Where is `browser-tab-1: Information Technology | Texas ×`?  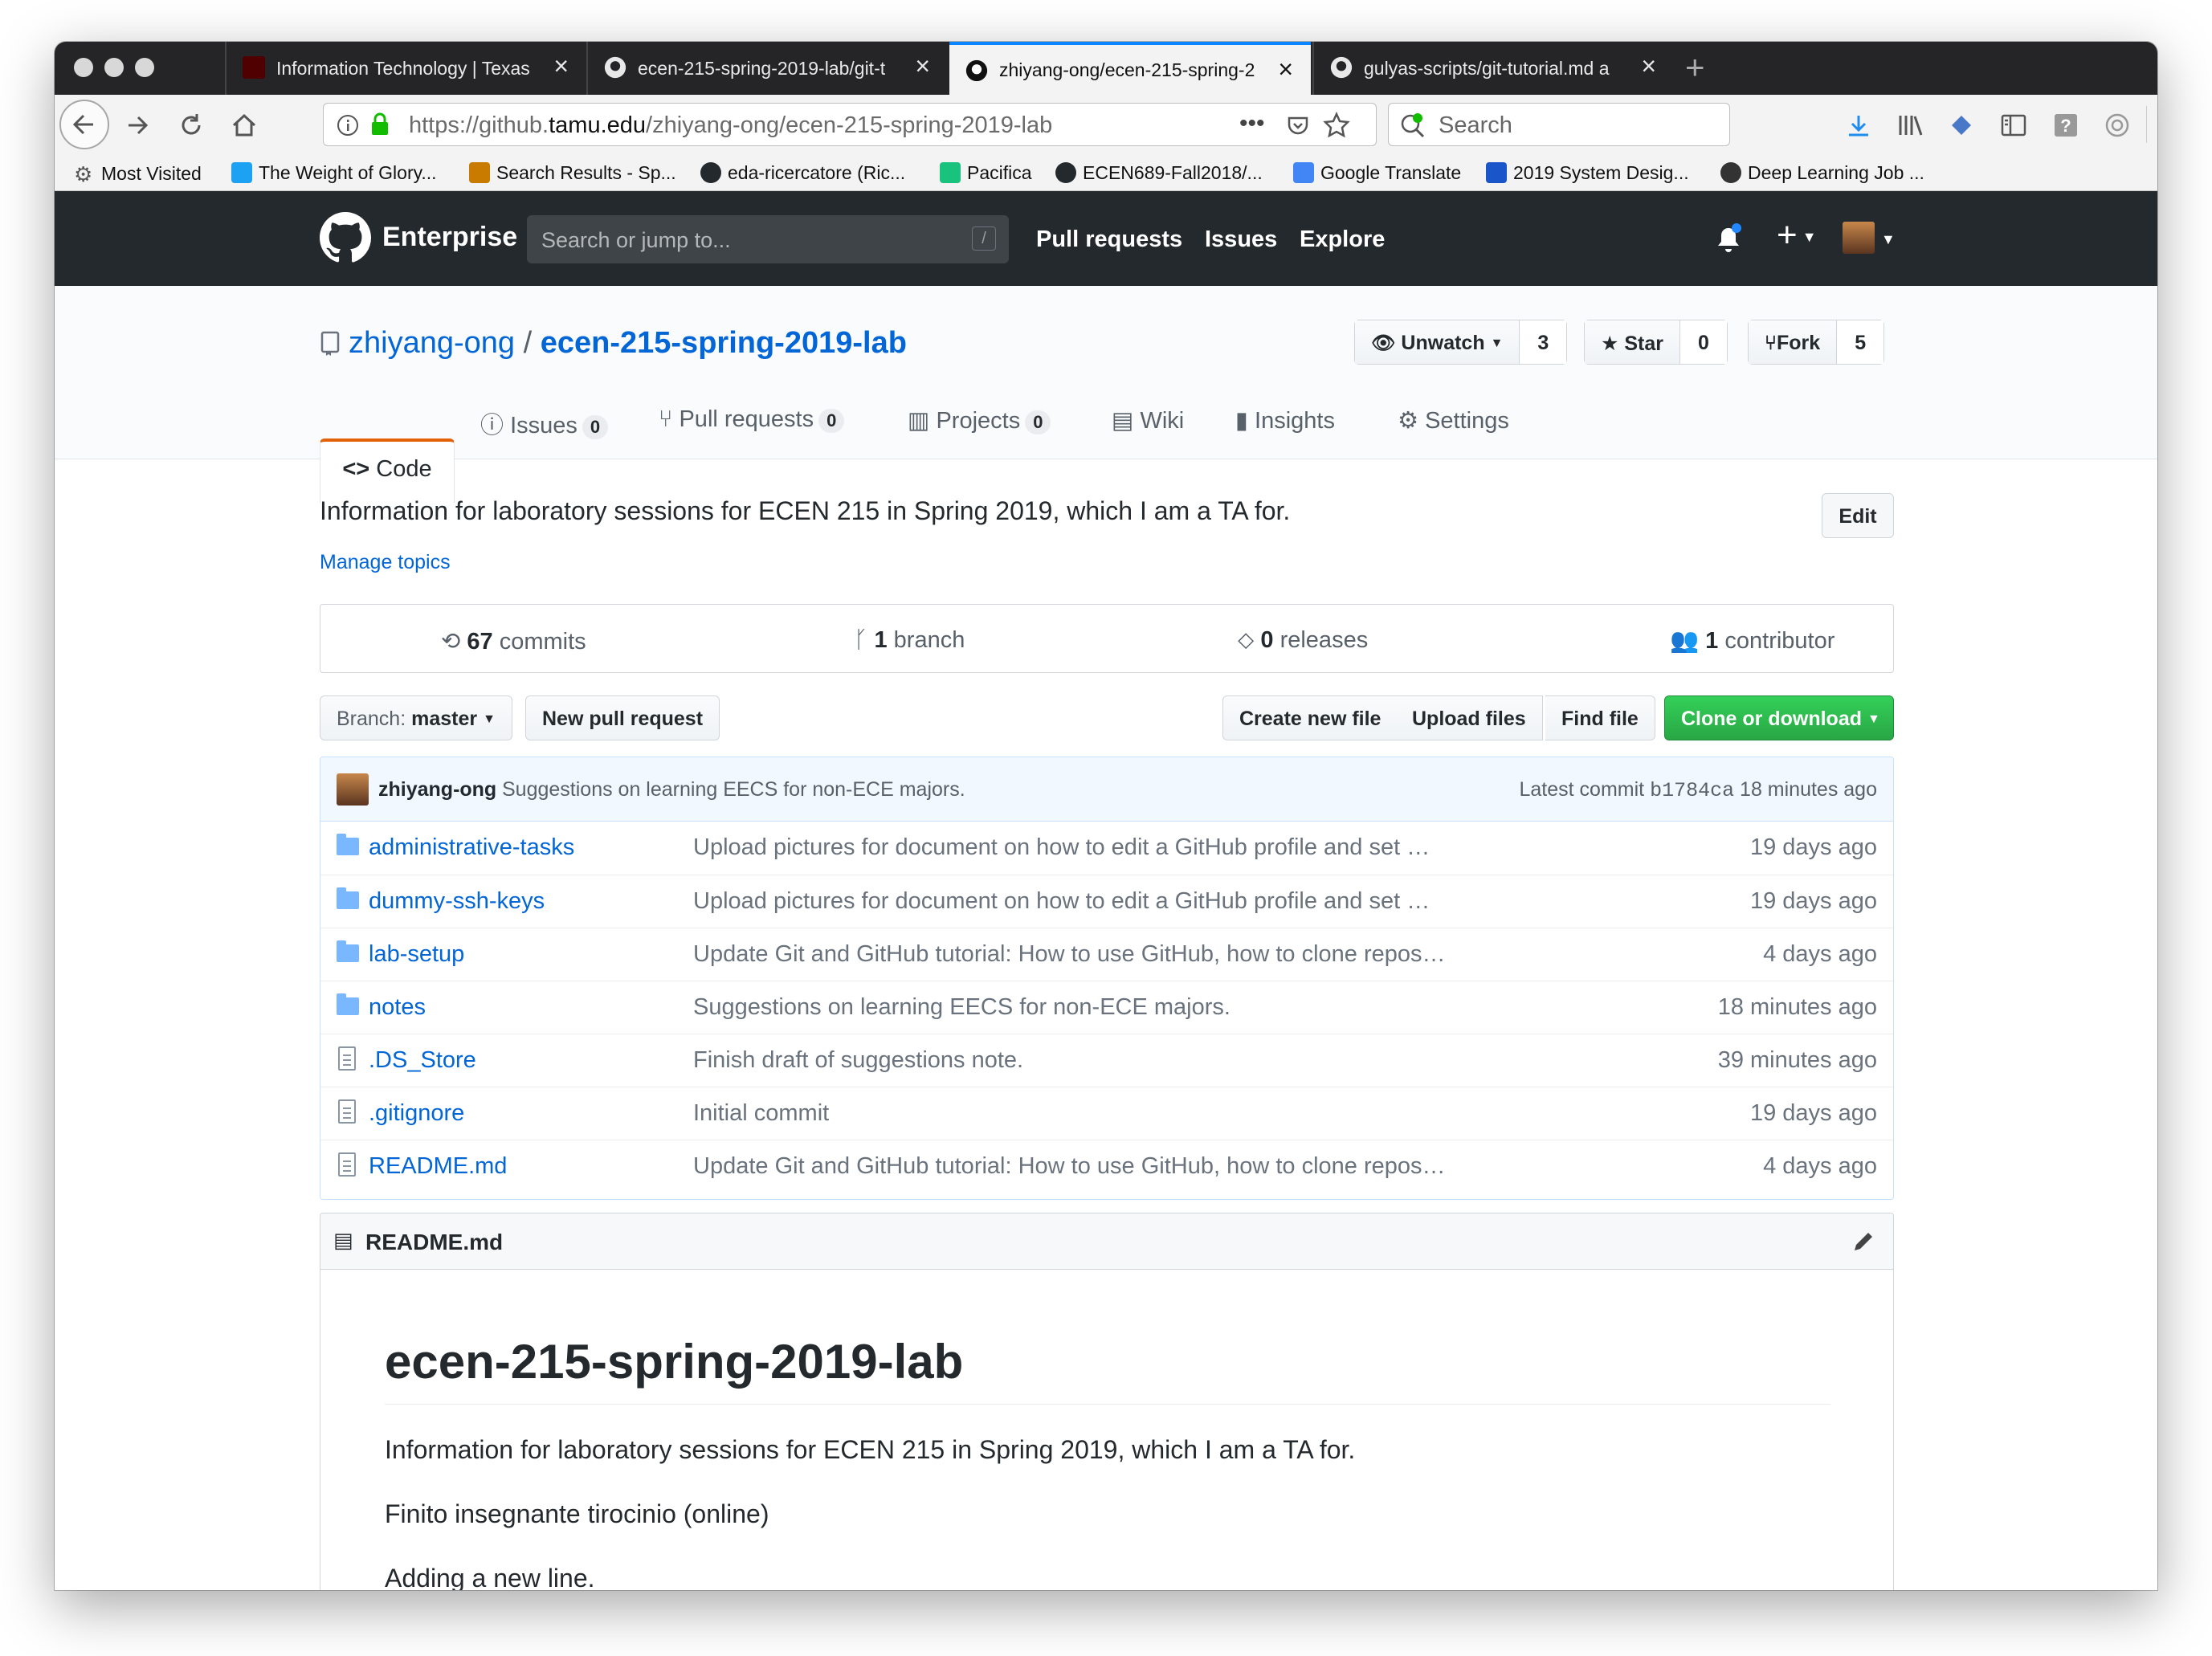 browser-tab-1: Information Technology | Texas × is located at coordinates (405, 68).